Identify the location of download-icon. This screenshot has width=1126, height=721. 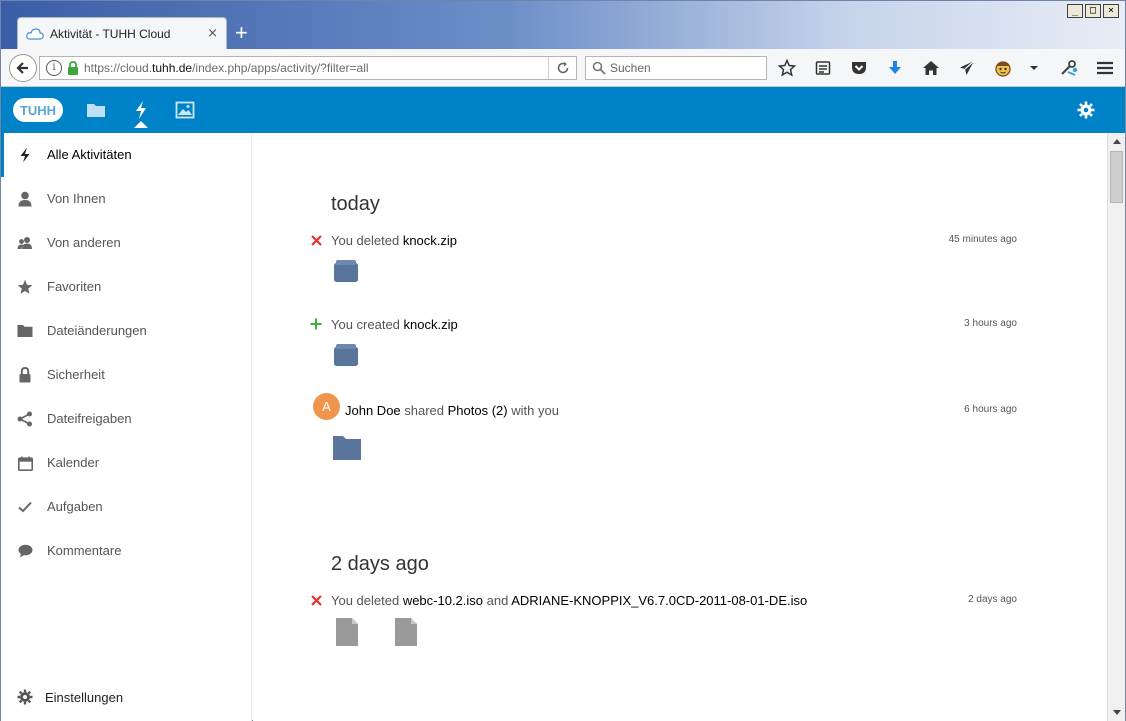
(895, 68).